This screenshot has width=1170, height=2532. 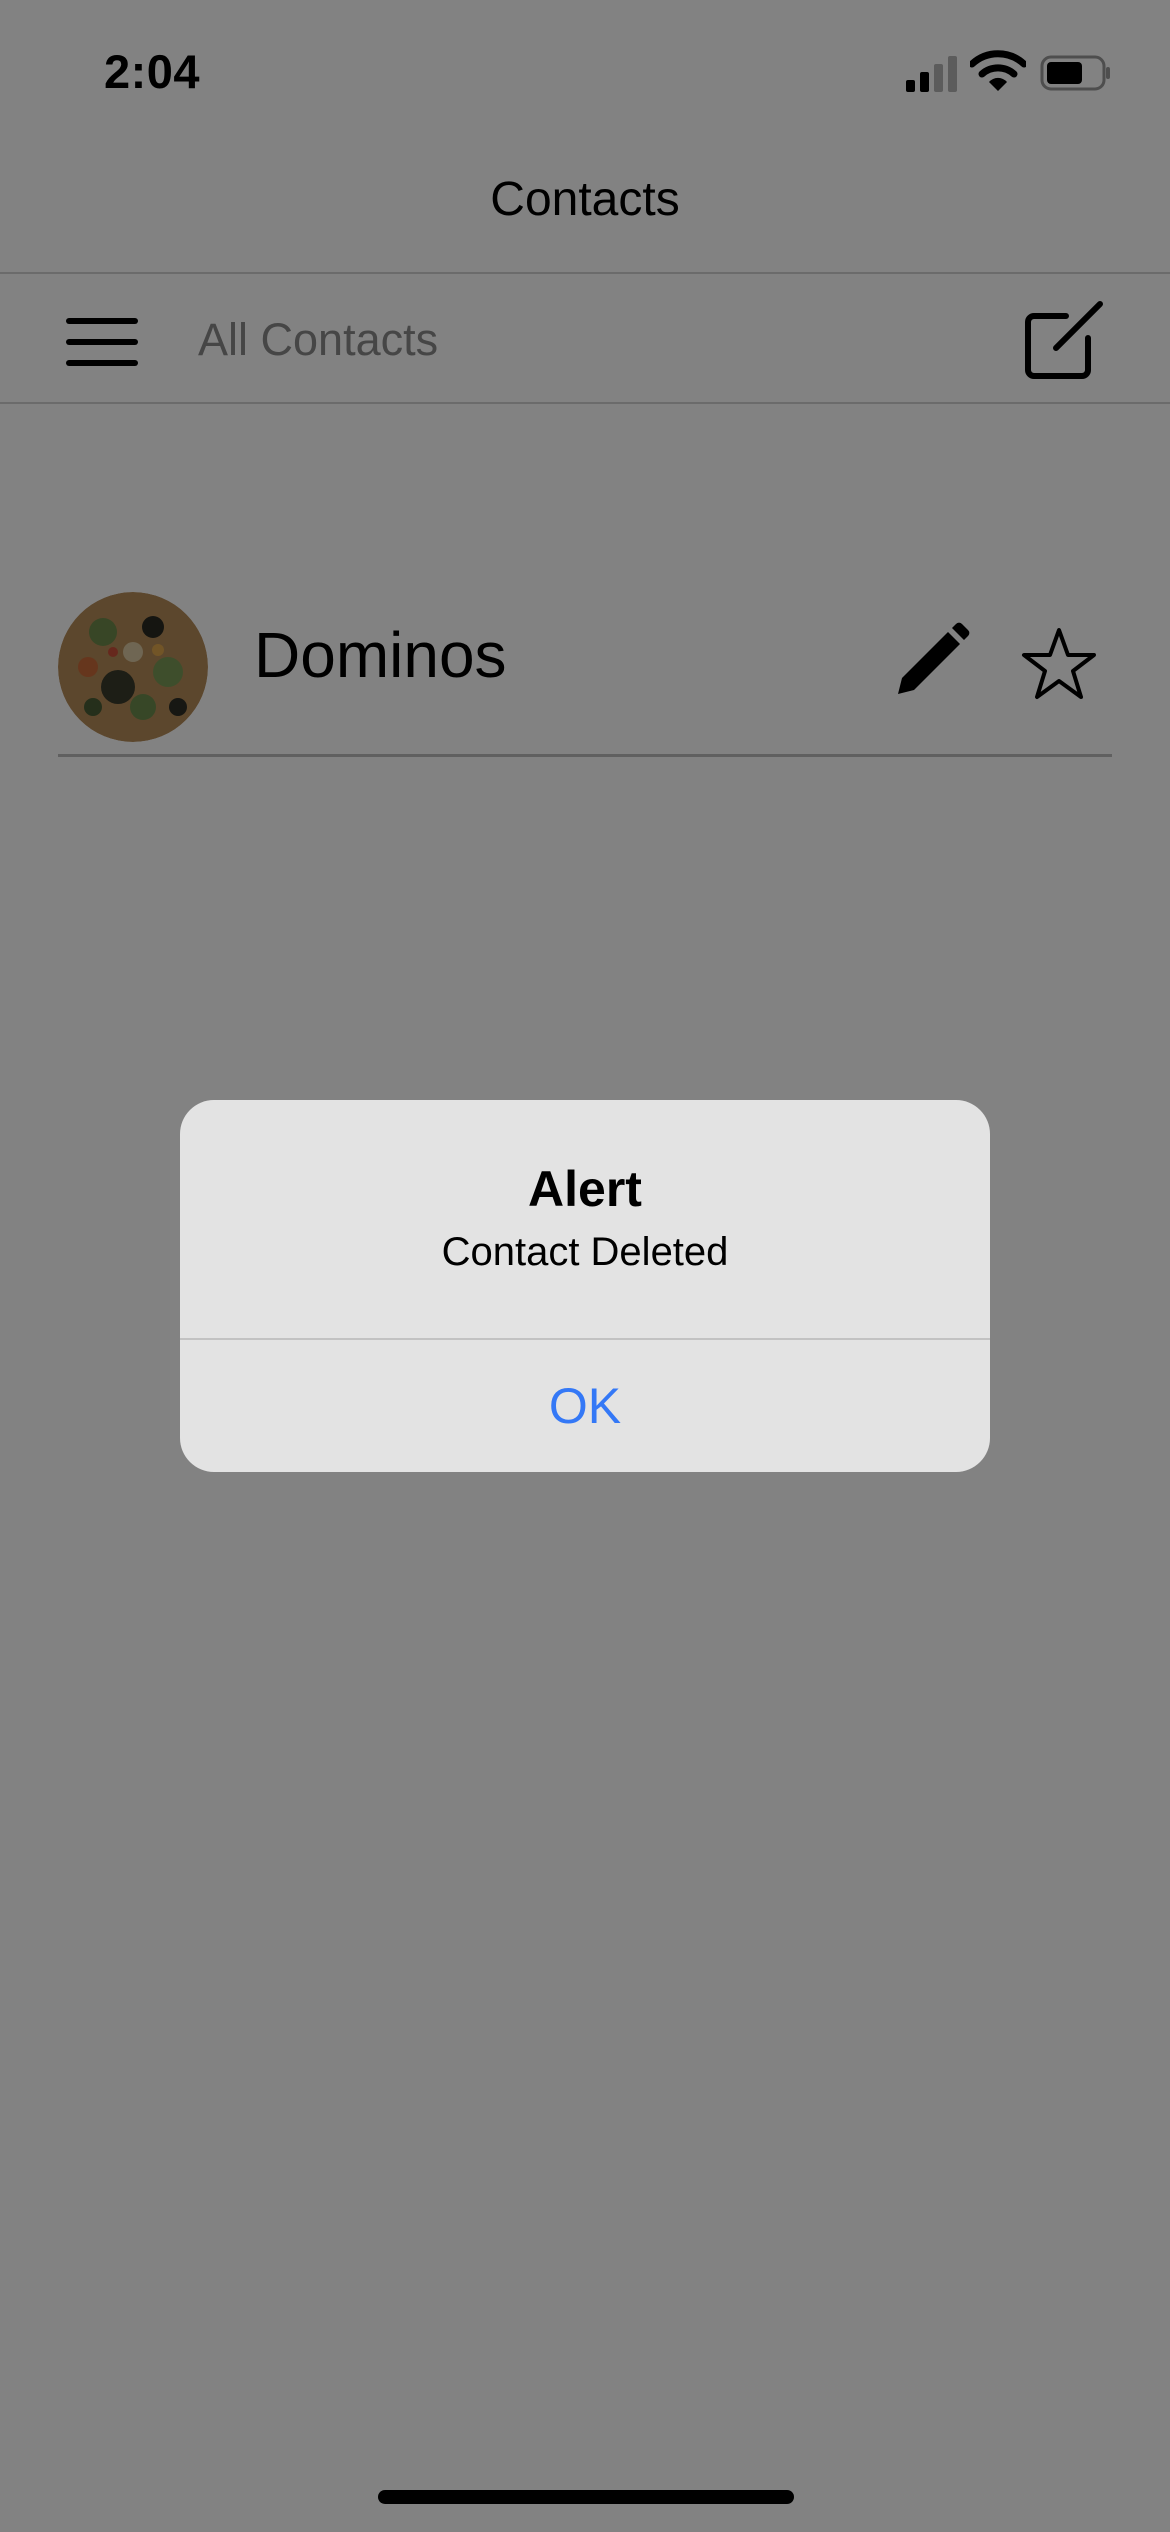 I want to click on ok-button: OK, so click(x=585, y=1406).